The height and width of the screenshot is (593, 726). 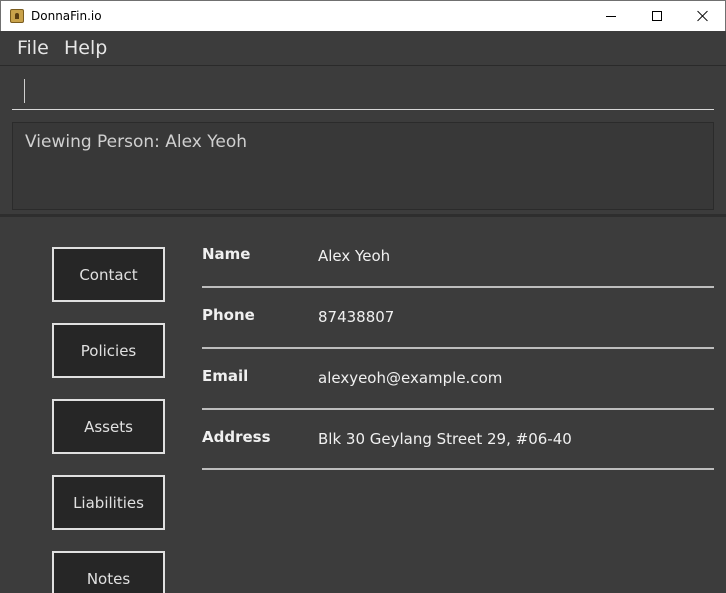 What do you see at coordinates (356, 317) in the screenshot?
I see `phone-value: 87438807` at bounding box center [356, 317].